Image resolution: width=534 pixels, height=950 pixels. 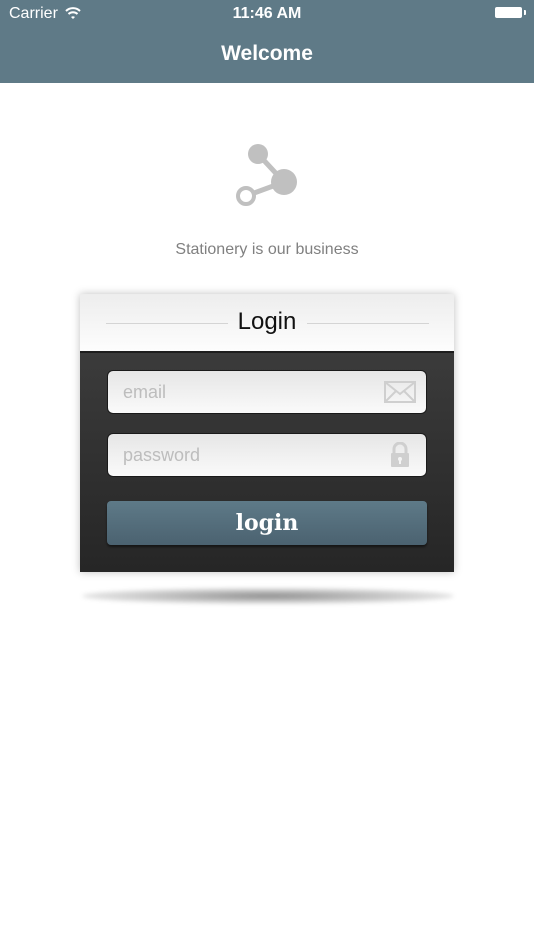 I want to click on email-input, so click(x=248, y=392).